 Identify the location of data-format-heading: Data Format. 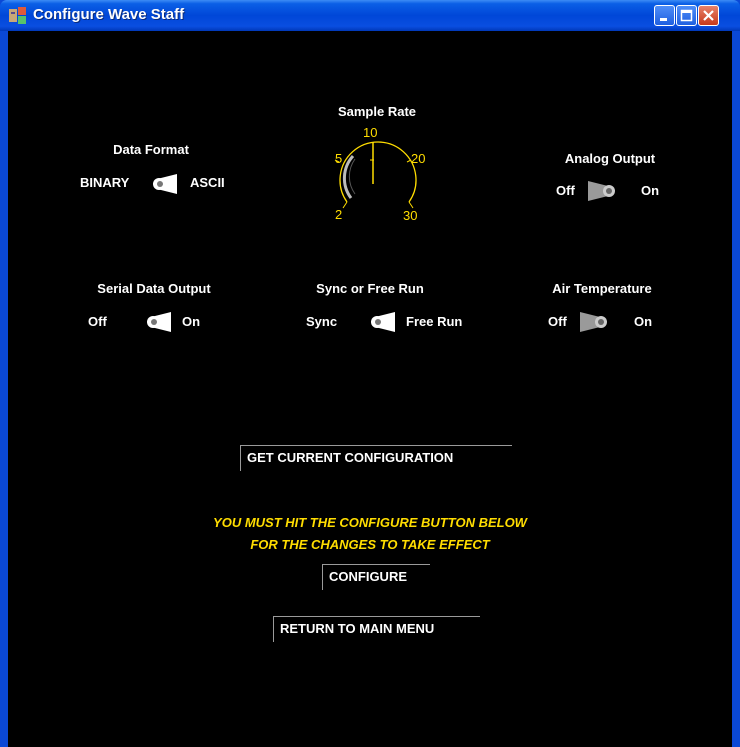
(151, 149).